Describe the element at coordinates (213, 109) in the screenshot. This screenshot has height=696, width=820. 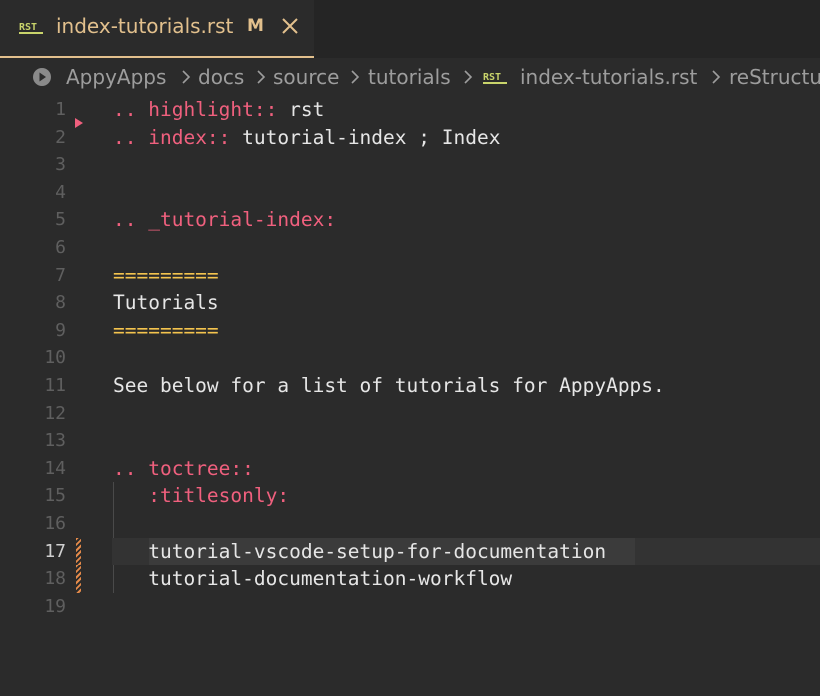
I see `code-token: highlight::` at that location.